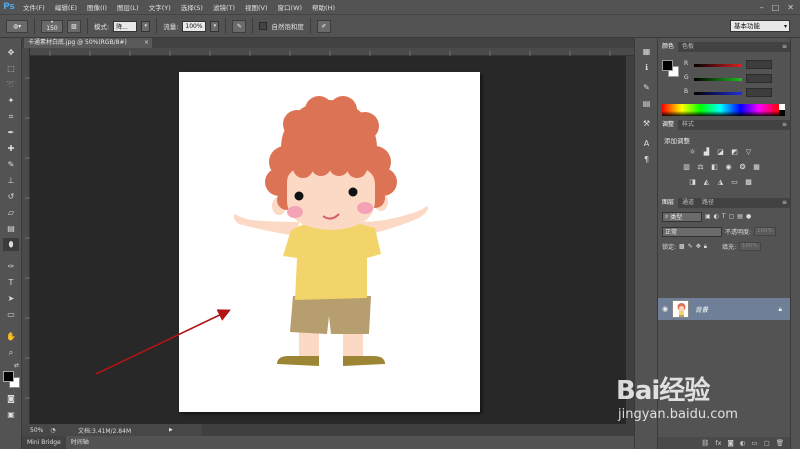 The image size is (800, 449). What do you see at coordinates (194, 26) in the screenshot?
I see `flow-input: 100%` at bounding box center [194, 26].